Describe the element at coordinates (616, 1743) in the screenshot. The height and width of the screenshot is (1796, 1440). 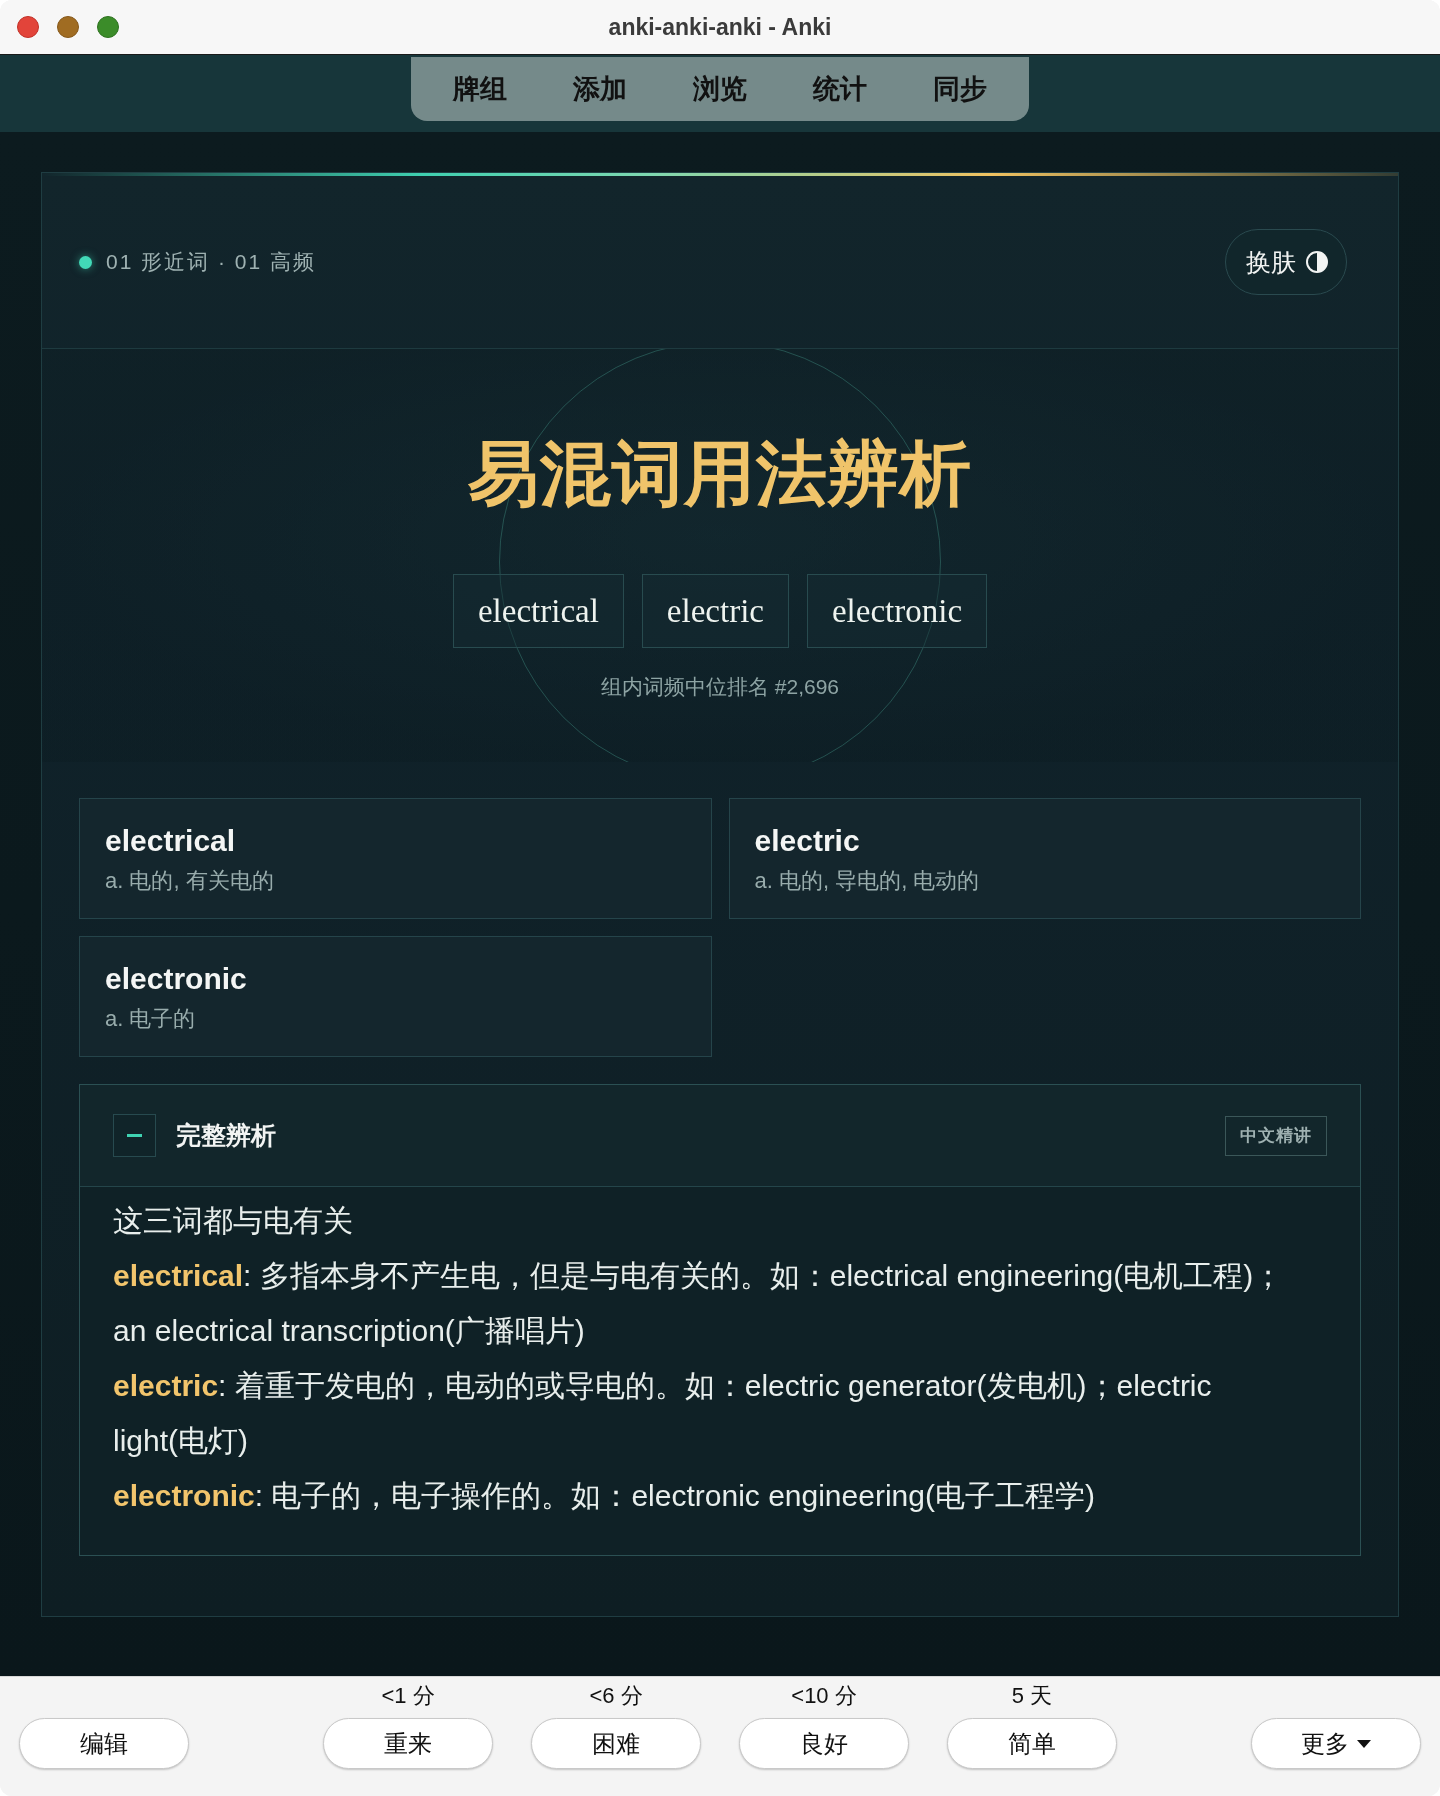
I see `answer-button: 困难` at that location.